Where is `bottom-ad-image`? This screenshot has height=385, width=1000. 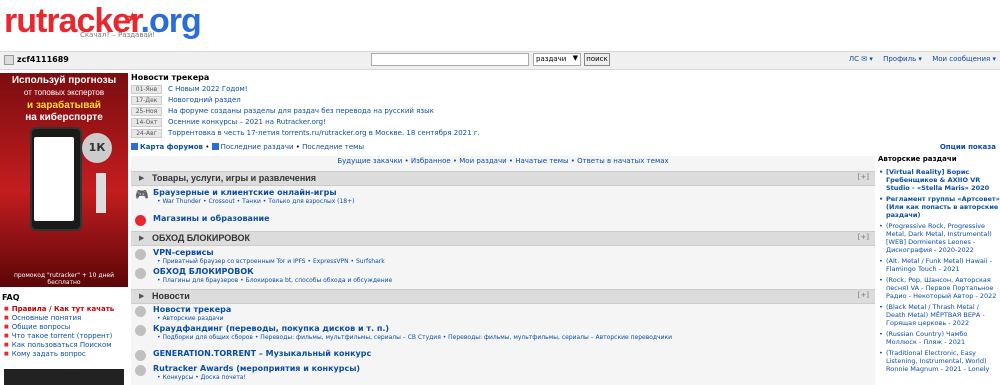
bottom-ad-image is located at coordinates (64, 377).